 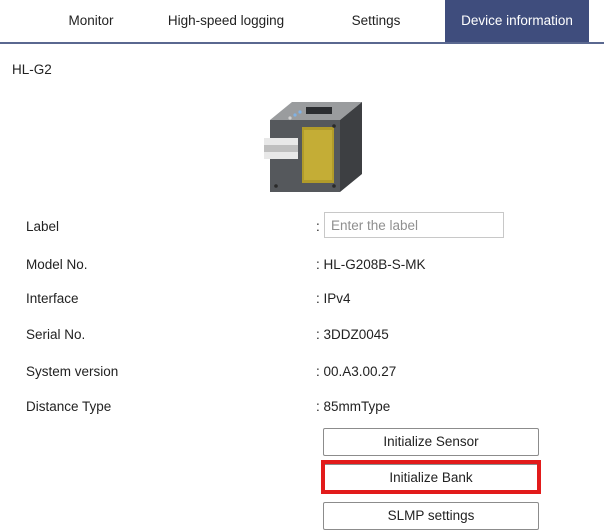 I want to click on initialize-bank-button: Initialize Bank, so click(x=431, y=478).